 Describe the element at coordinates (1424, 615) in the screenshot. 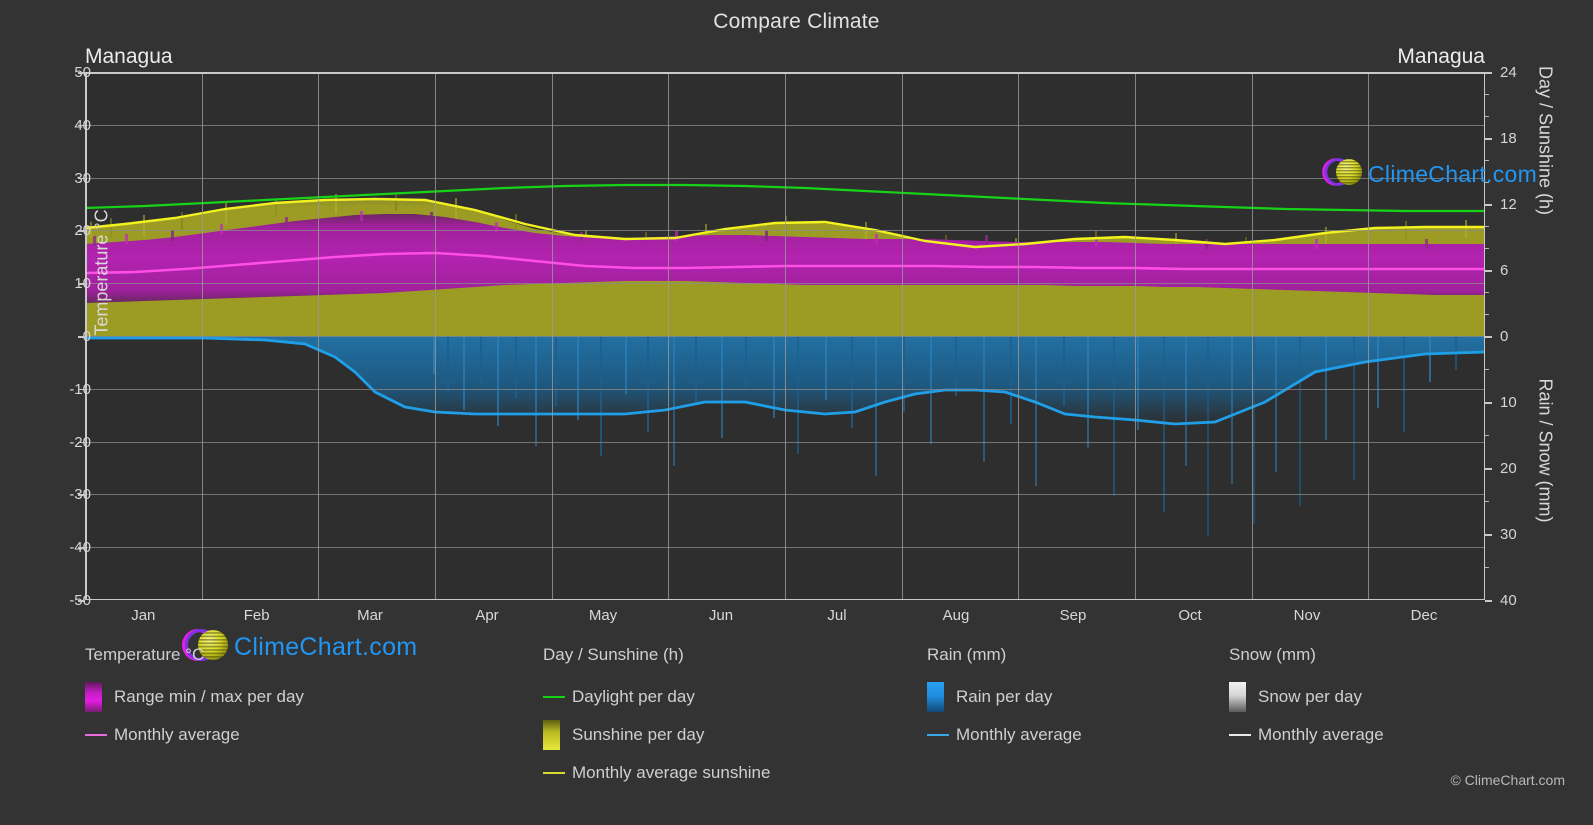

I see `x-tick-dec: Dec` at that location.